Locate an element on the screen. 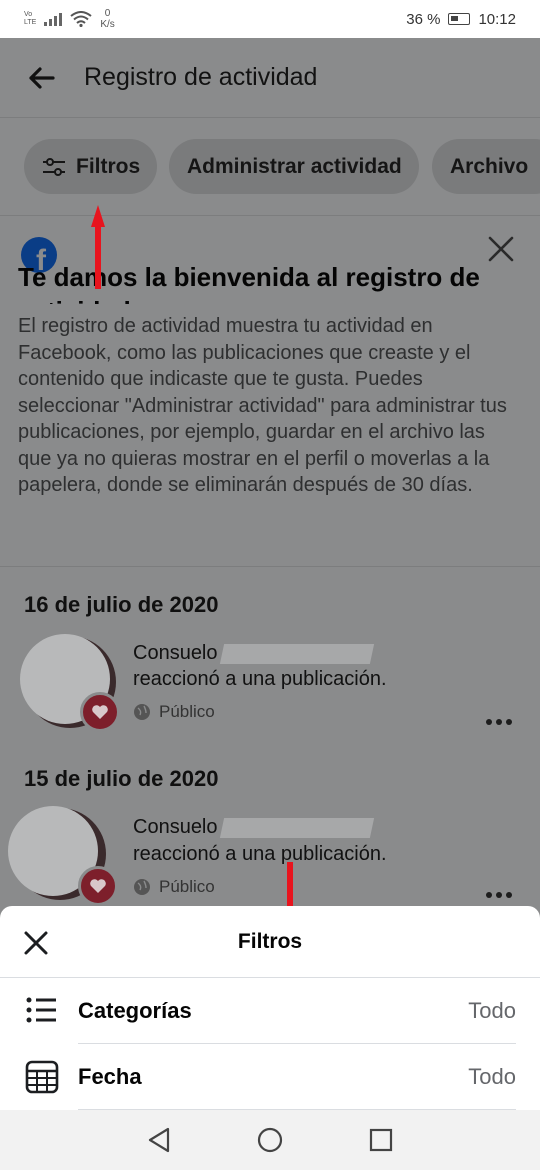 Image resolution: width=540 pixels, height=1170 pixels. archive-chip: Archivo is located at coordinates (486, 166).